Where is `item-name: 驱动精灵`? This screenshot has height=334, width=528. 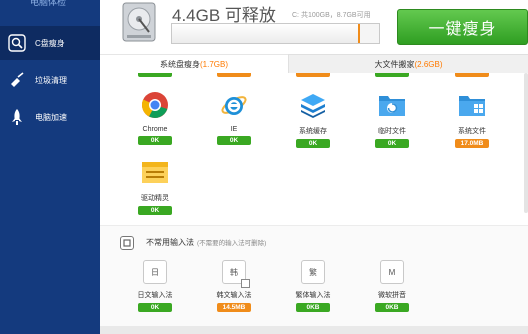 item-name: 驱动精灵 is located at coordinates (155, 198).